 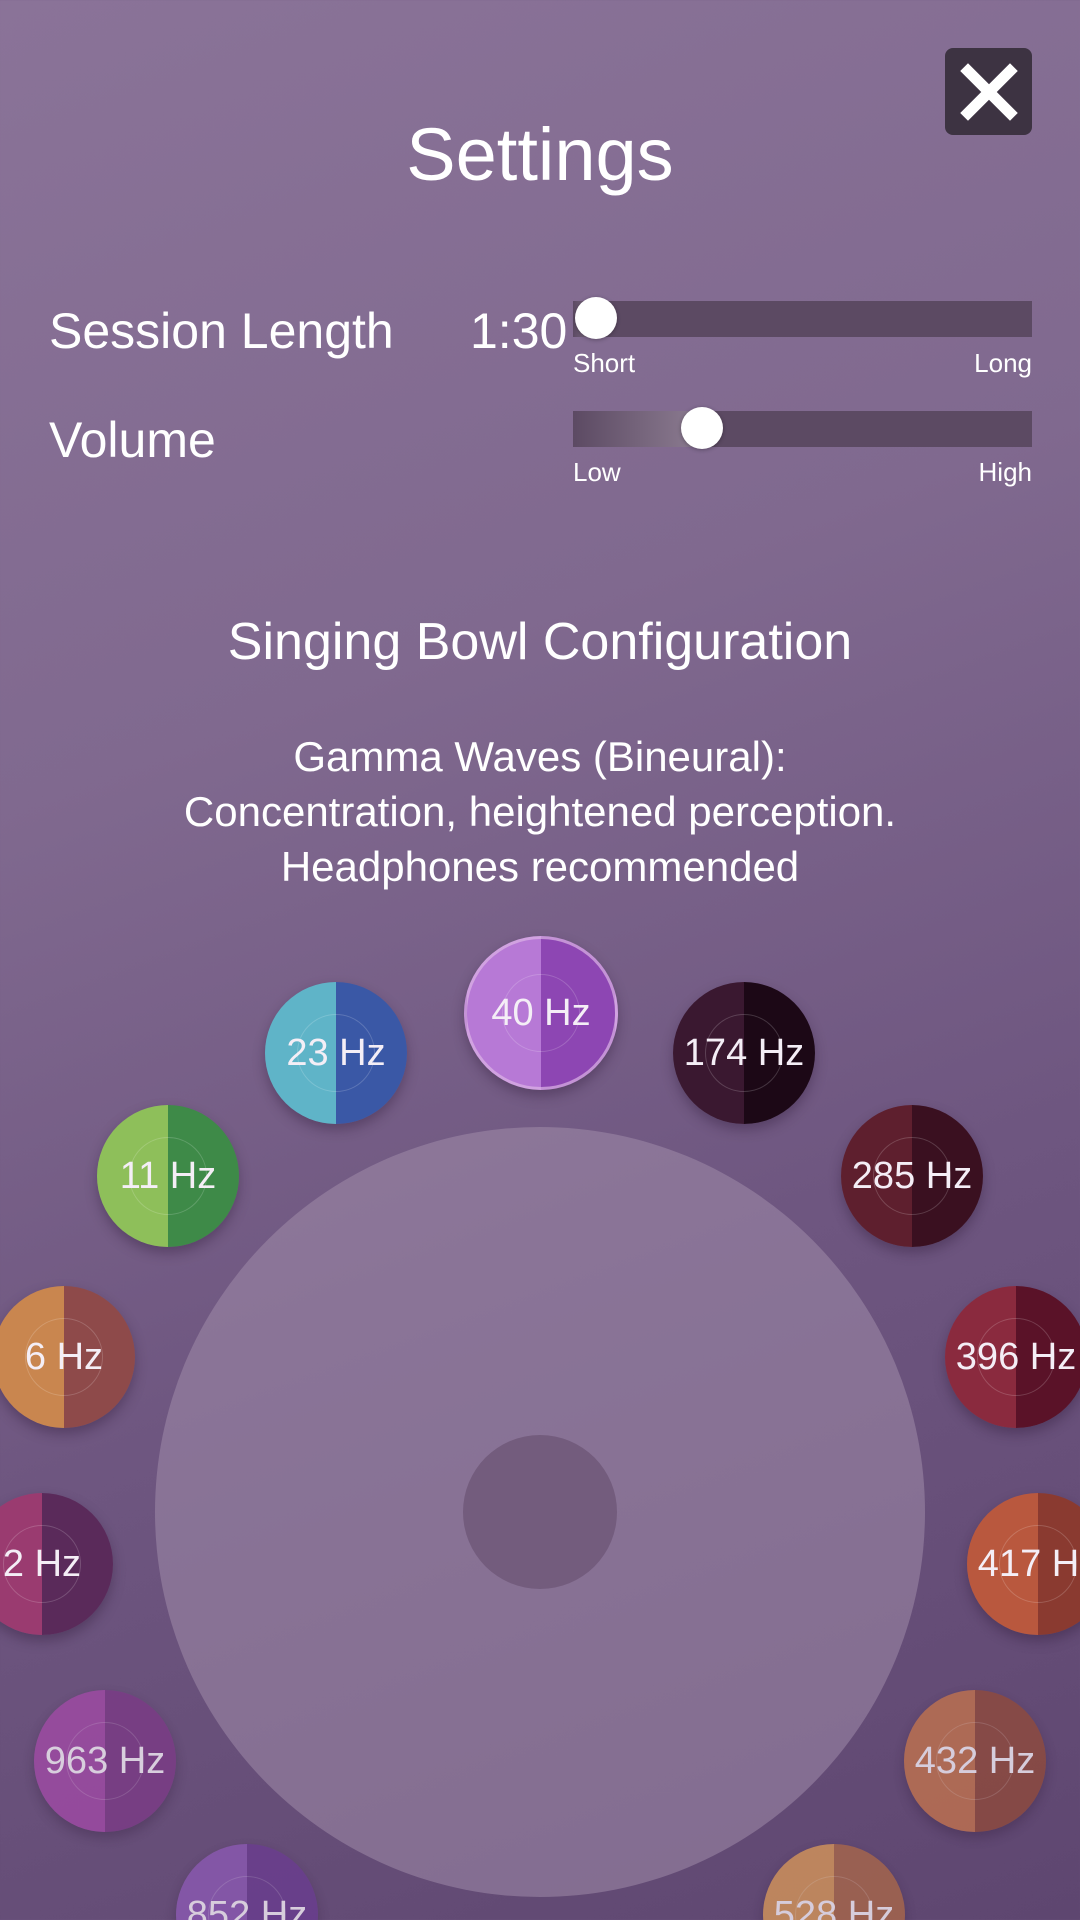 I want to click on bowl-396hz: 396 Hz, so click(x=1012, y=1357).